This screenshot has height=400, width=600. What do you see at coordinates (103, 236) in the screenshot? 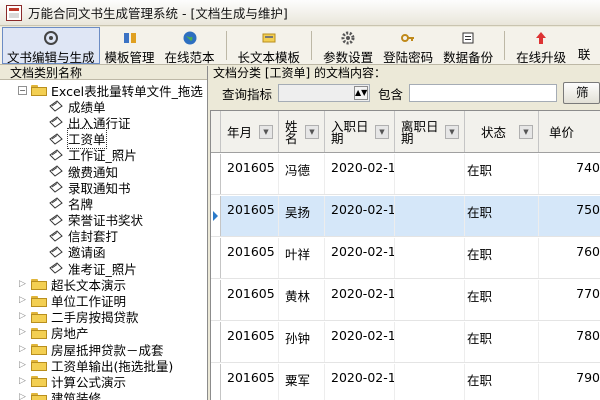
I see `tree-document-item: 信封套打` at bounding box center [103, 236].